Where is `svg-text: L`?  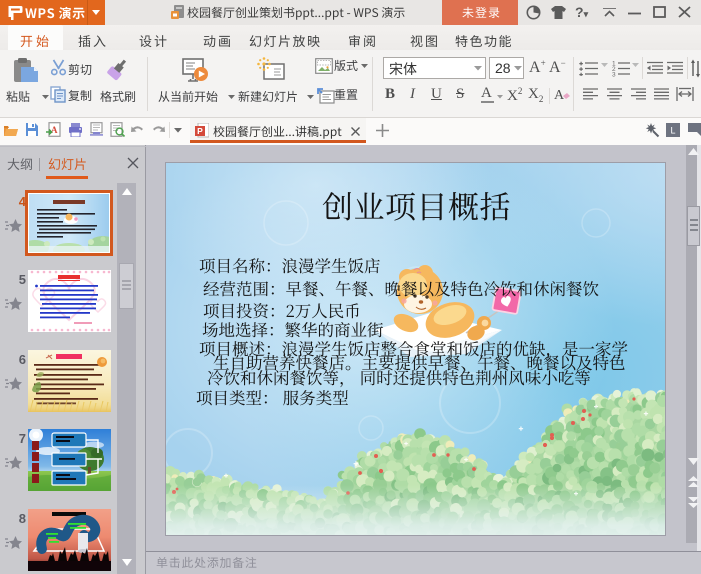
svg-text: L is located at coordinates (672, 131).